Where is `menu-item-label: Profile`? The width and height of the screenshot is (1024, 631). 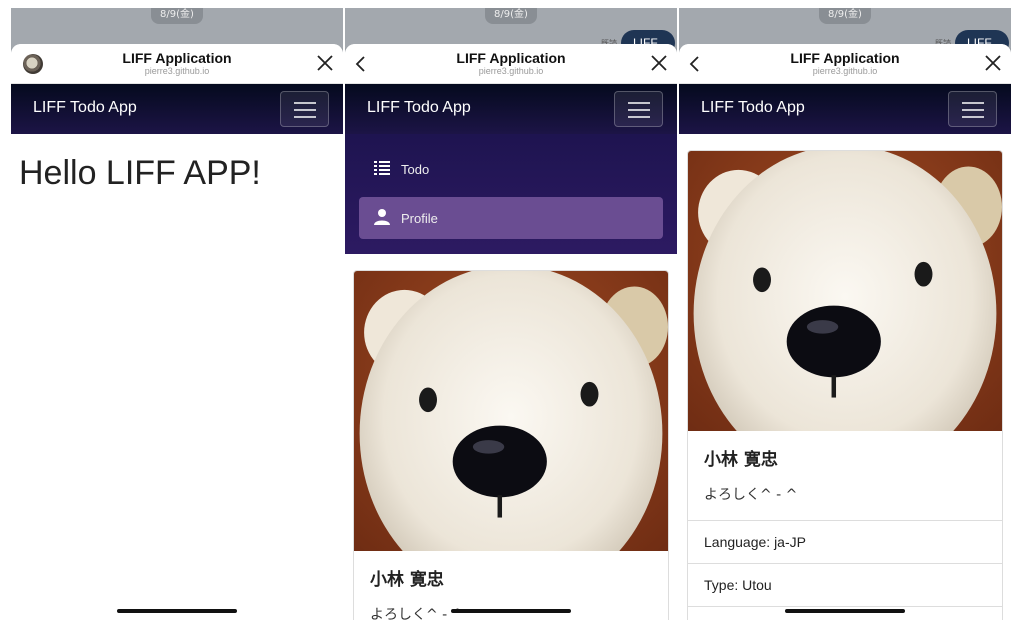
menu-item-label: Profile is located at coordinates (419, 218).